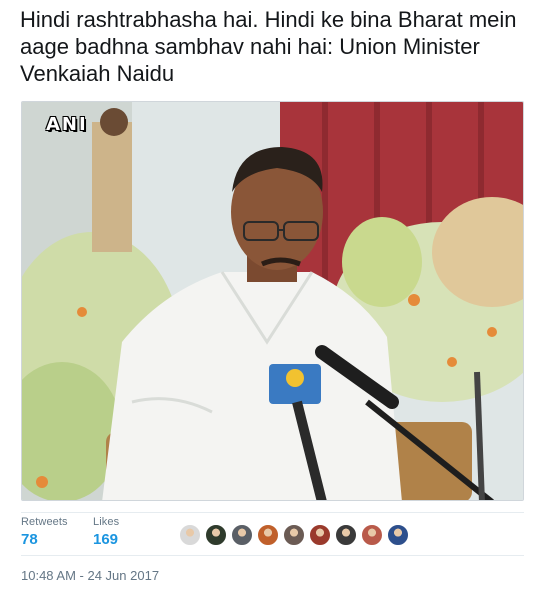  Describe the element at coordinates (106, 522) in the screenshot. I see `likes-label: Likes` at that location.